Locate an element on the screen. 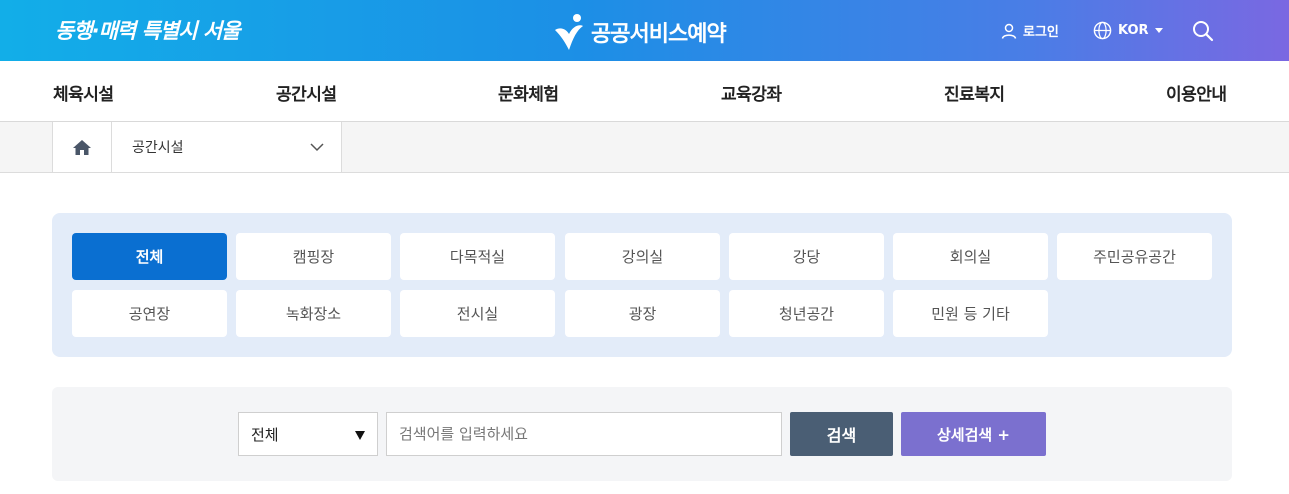  login-link: 로그인 is located at coordinates (1030, 30).